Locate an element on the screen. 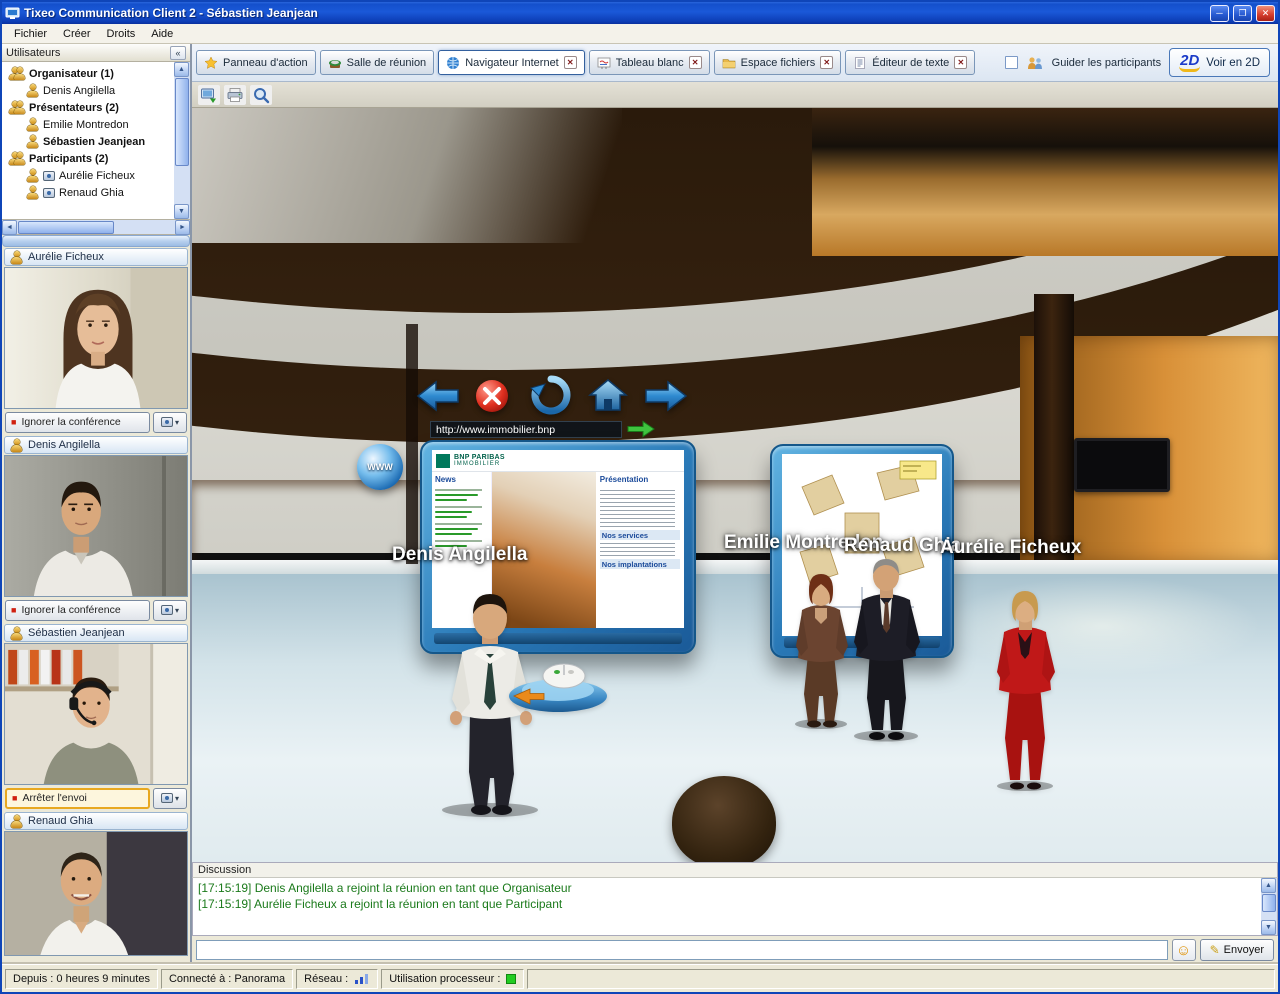 The image size is (1280, 994). magnifier-icon is located at coordinates (262, 95).